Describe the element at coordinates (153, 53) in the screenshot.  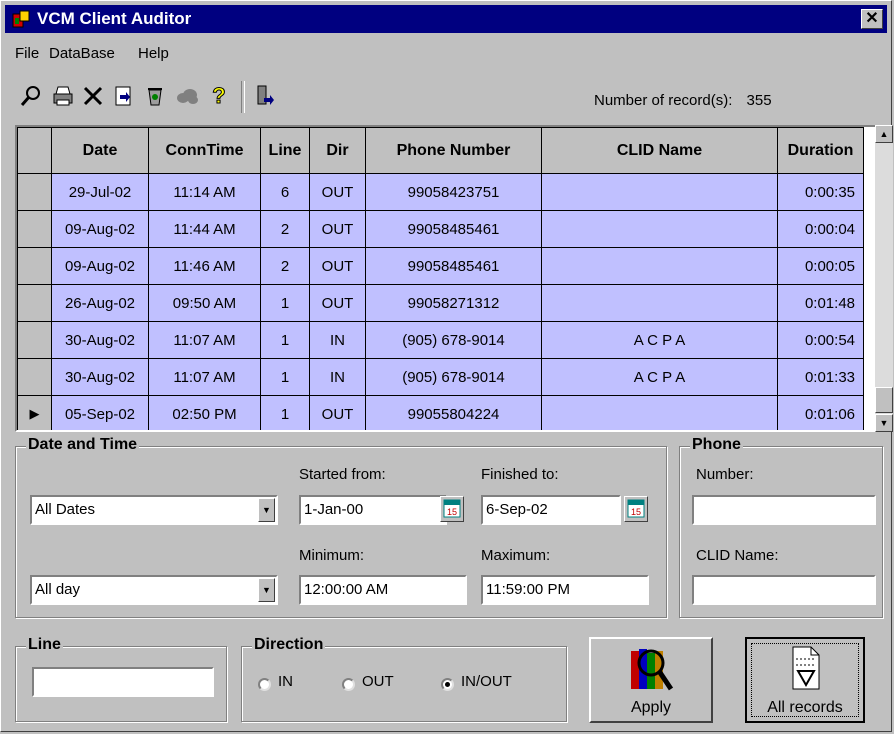
I see `menu-help: Help` at that location.